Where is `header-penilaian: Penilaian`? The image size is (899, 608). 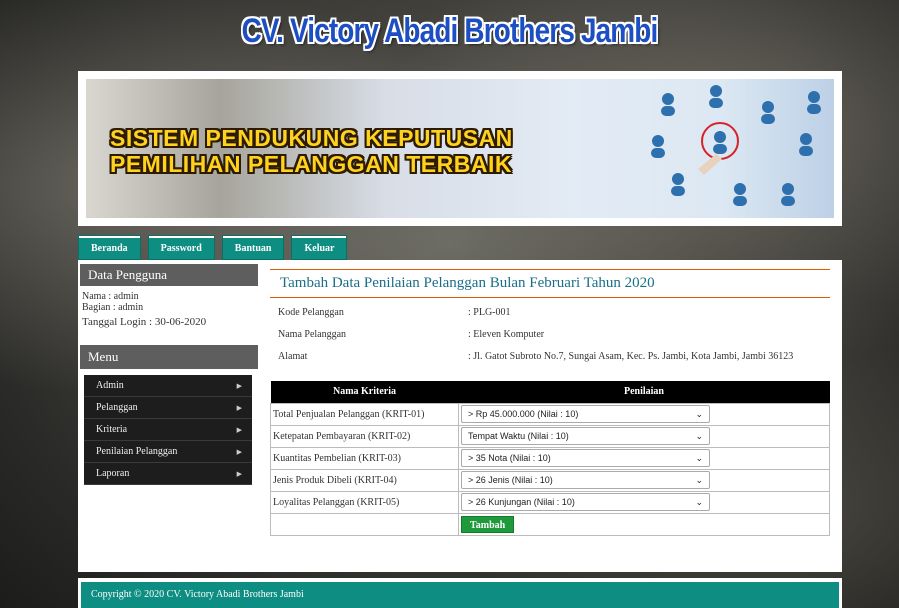
header-penilaian: Penilaian is located at coordinates (644, 392).